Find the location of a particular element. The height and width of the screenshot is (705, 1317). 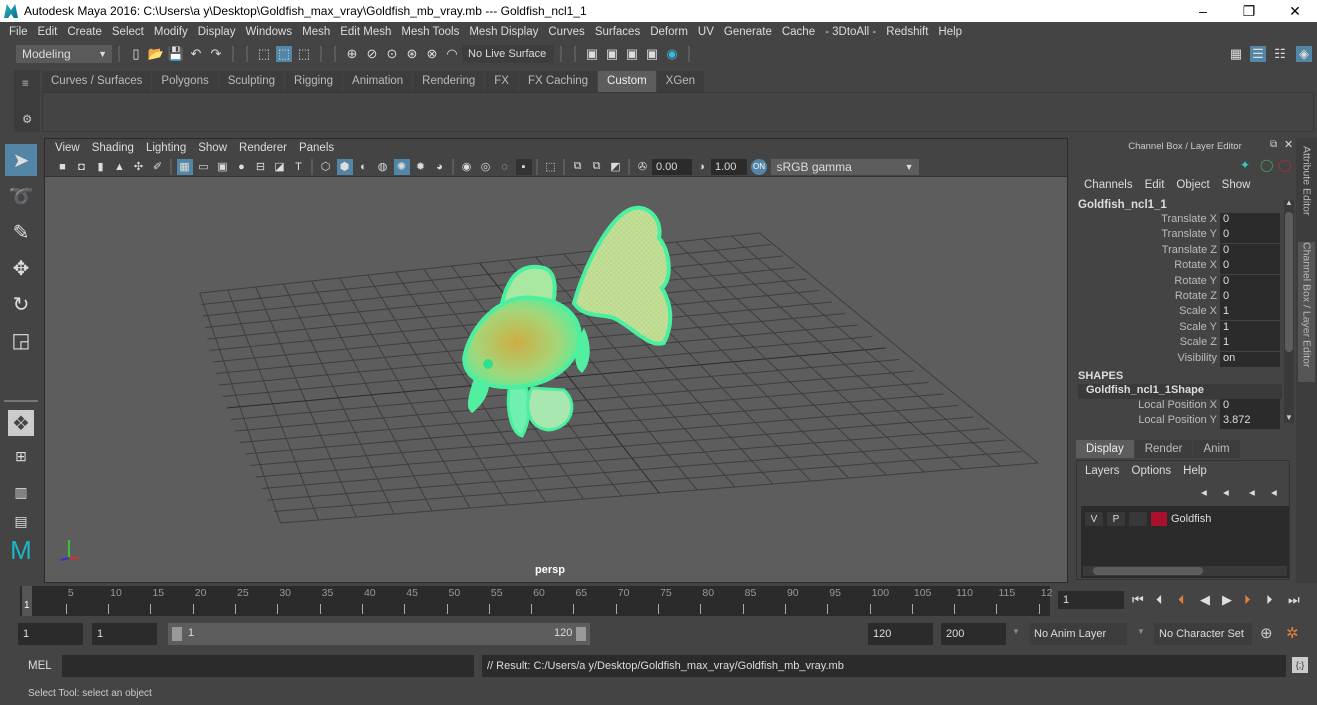

ipr-render-icon: ▣ is located at coordinates (632, 54).